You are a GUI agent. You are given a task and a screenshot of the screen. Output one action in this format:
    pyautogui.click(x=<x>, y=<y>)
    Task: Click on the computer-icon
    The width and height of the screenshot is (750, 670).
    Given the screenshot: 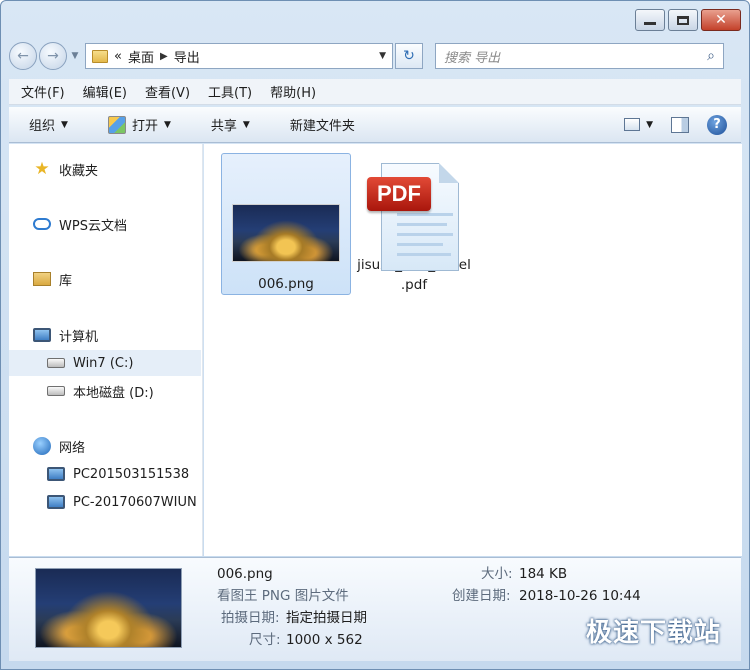 What is the action you would take?
    pyautogui.click(x=42, y=335)
    